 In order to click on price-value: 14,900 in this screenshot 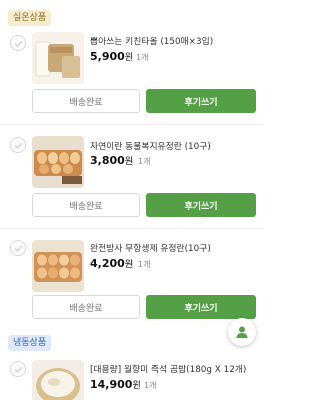, I will do `click(111, 384)`.